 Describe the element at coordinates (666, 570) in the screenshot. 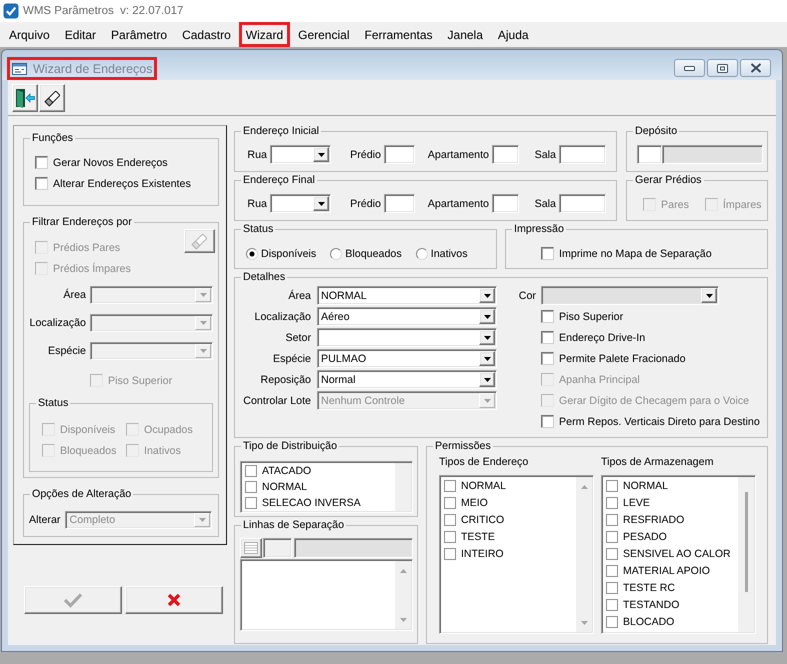

I see `checkbox-label: MATERIAL APOIO` at that location.